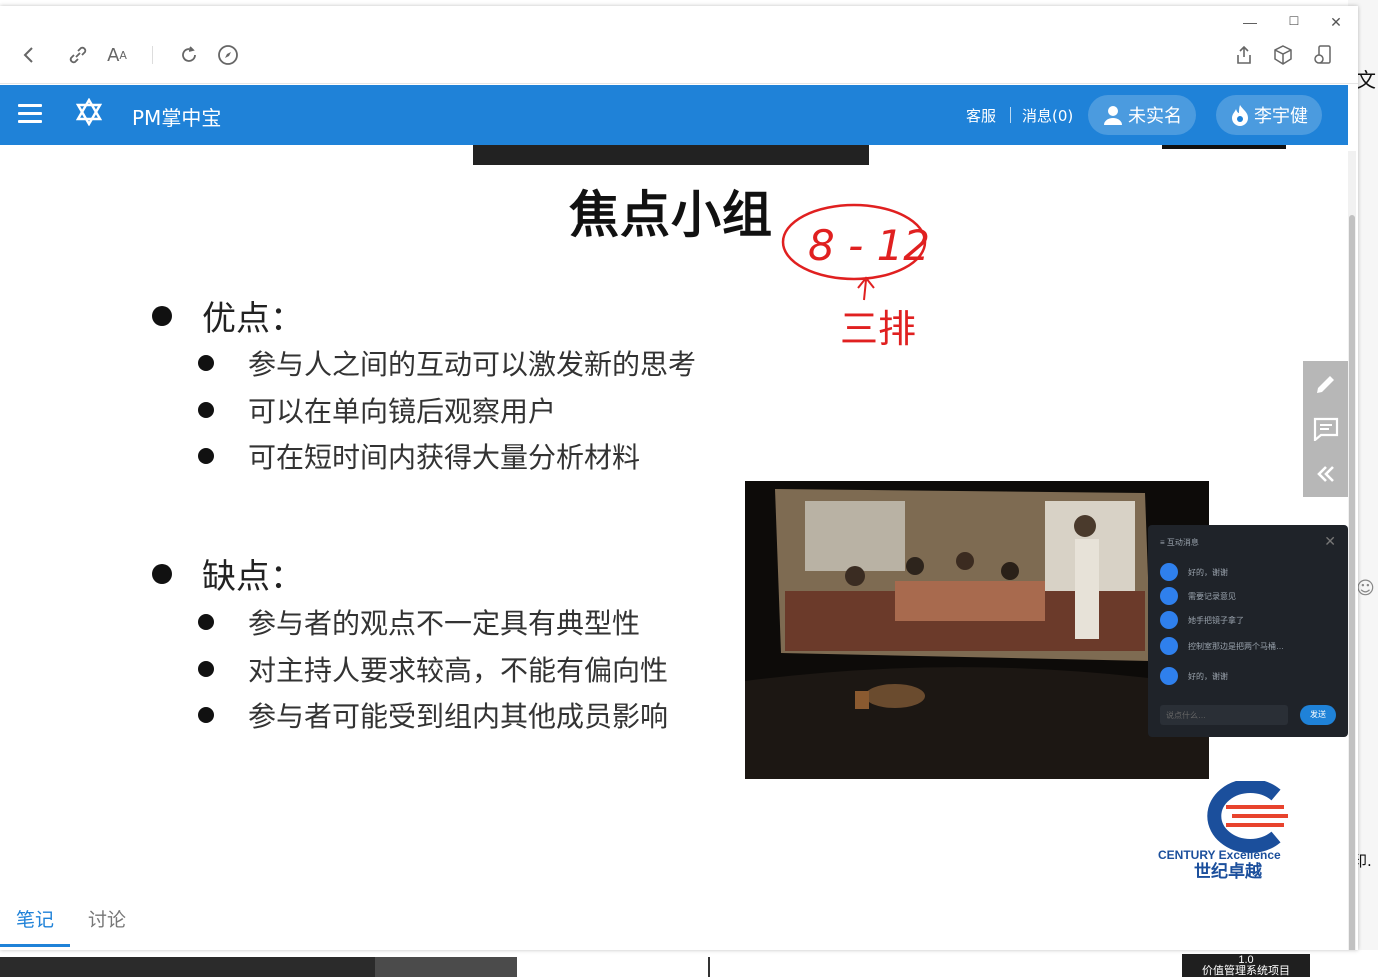  I want to click on app-header: PM掌中宝 客服 消息(0) 未实名 李宇健, so click(674, 115).